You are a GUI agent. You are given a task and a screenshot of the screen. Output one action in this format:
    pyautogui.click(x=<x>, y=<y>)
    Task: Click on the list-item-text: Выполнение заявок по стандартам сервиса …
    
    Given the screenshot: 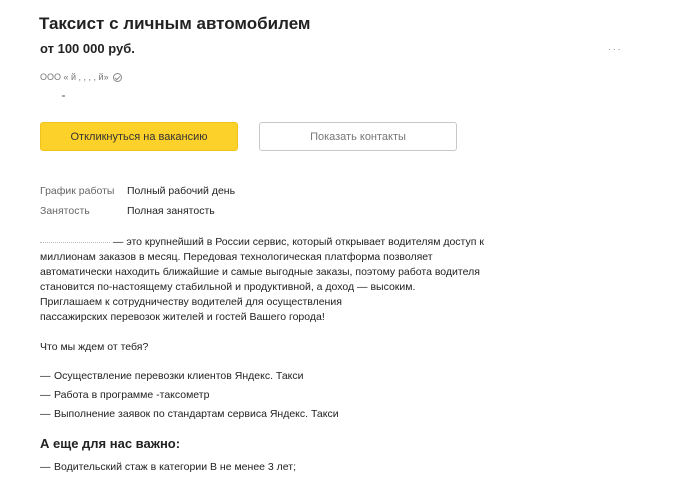 What is the action you would take?
    pyautogui.click(x=196, y=413)
    